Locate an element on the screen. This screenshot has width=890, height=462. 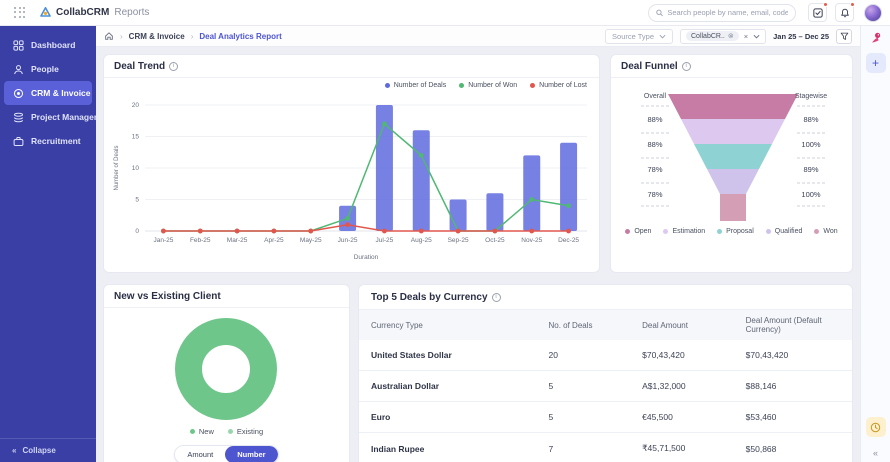
company-filter-select: CollabCR.. ⊗ × is located at coordinates (723, 36).